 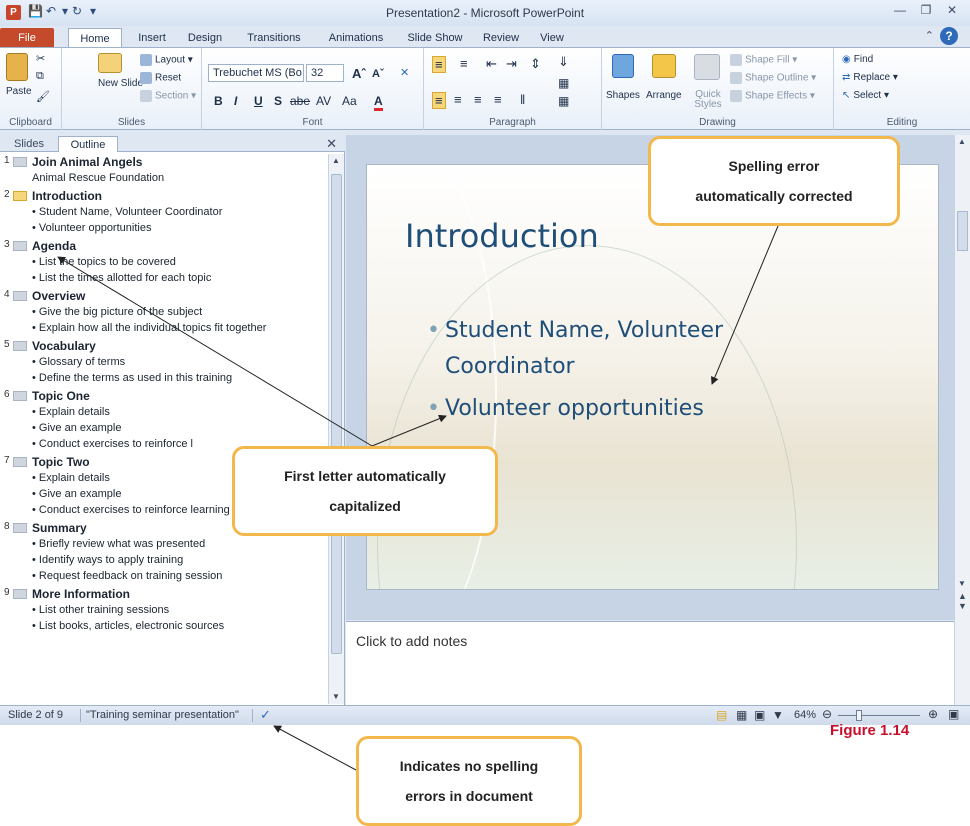 I want to click on outline-line: Volunteer opportunities, so click(x=180, y=228).